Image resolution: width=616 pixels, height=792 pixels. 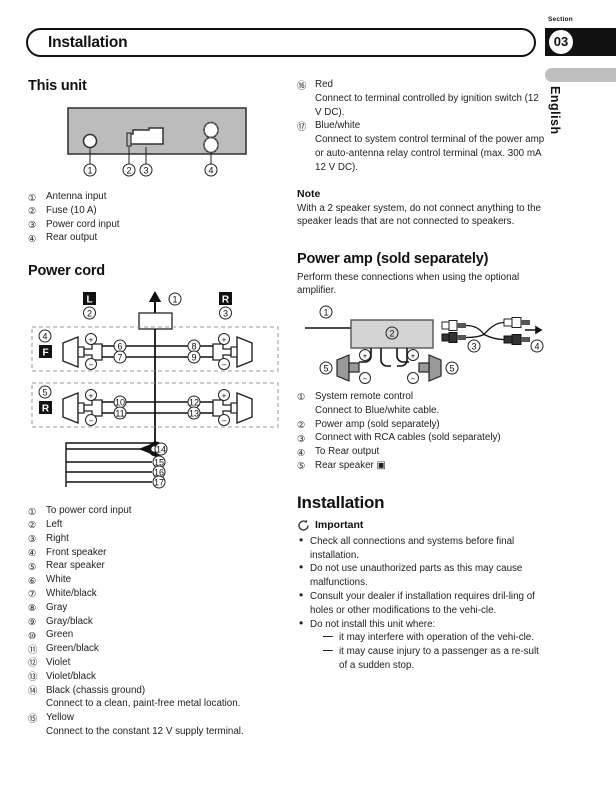 I want to click on cord-callout-2: 2, so click(x=89, y=314).